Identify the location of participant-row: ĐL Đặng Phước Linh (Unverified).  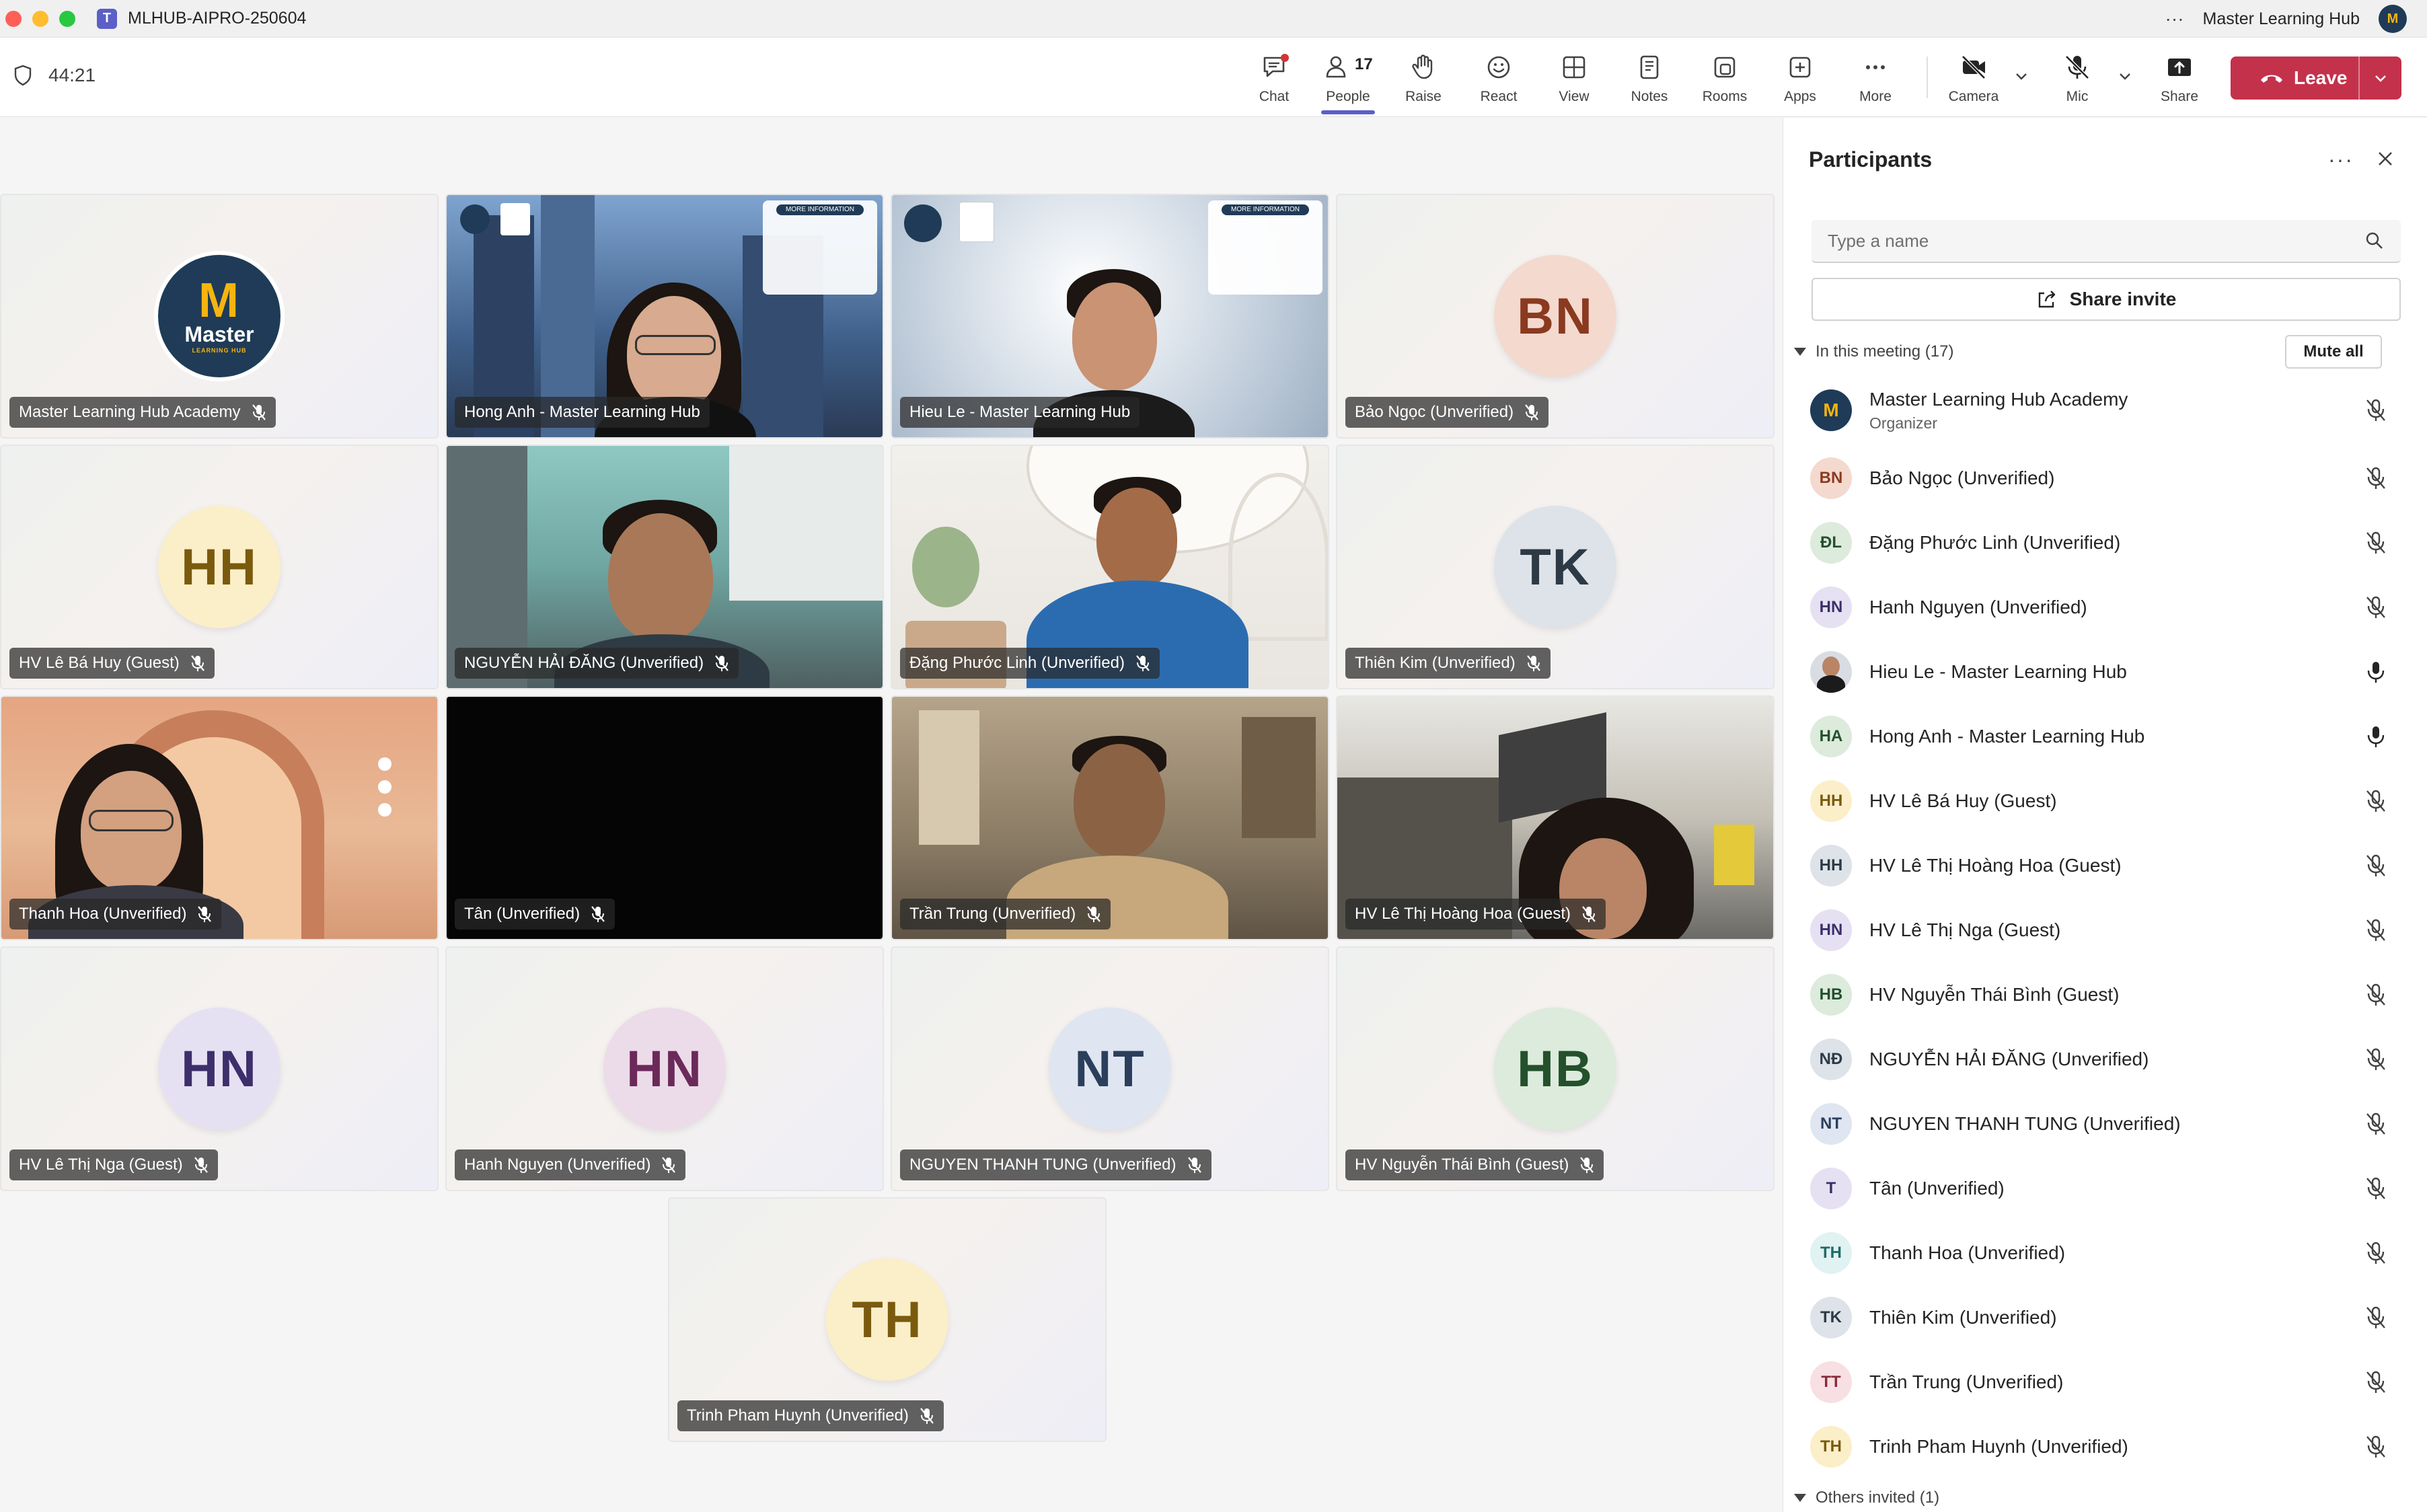
(2106, 543).